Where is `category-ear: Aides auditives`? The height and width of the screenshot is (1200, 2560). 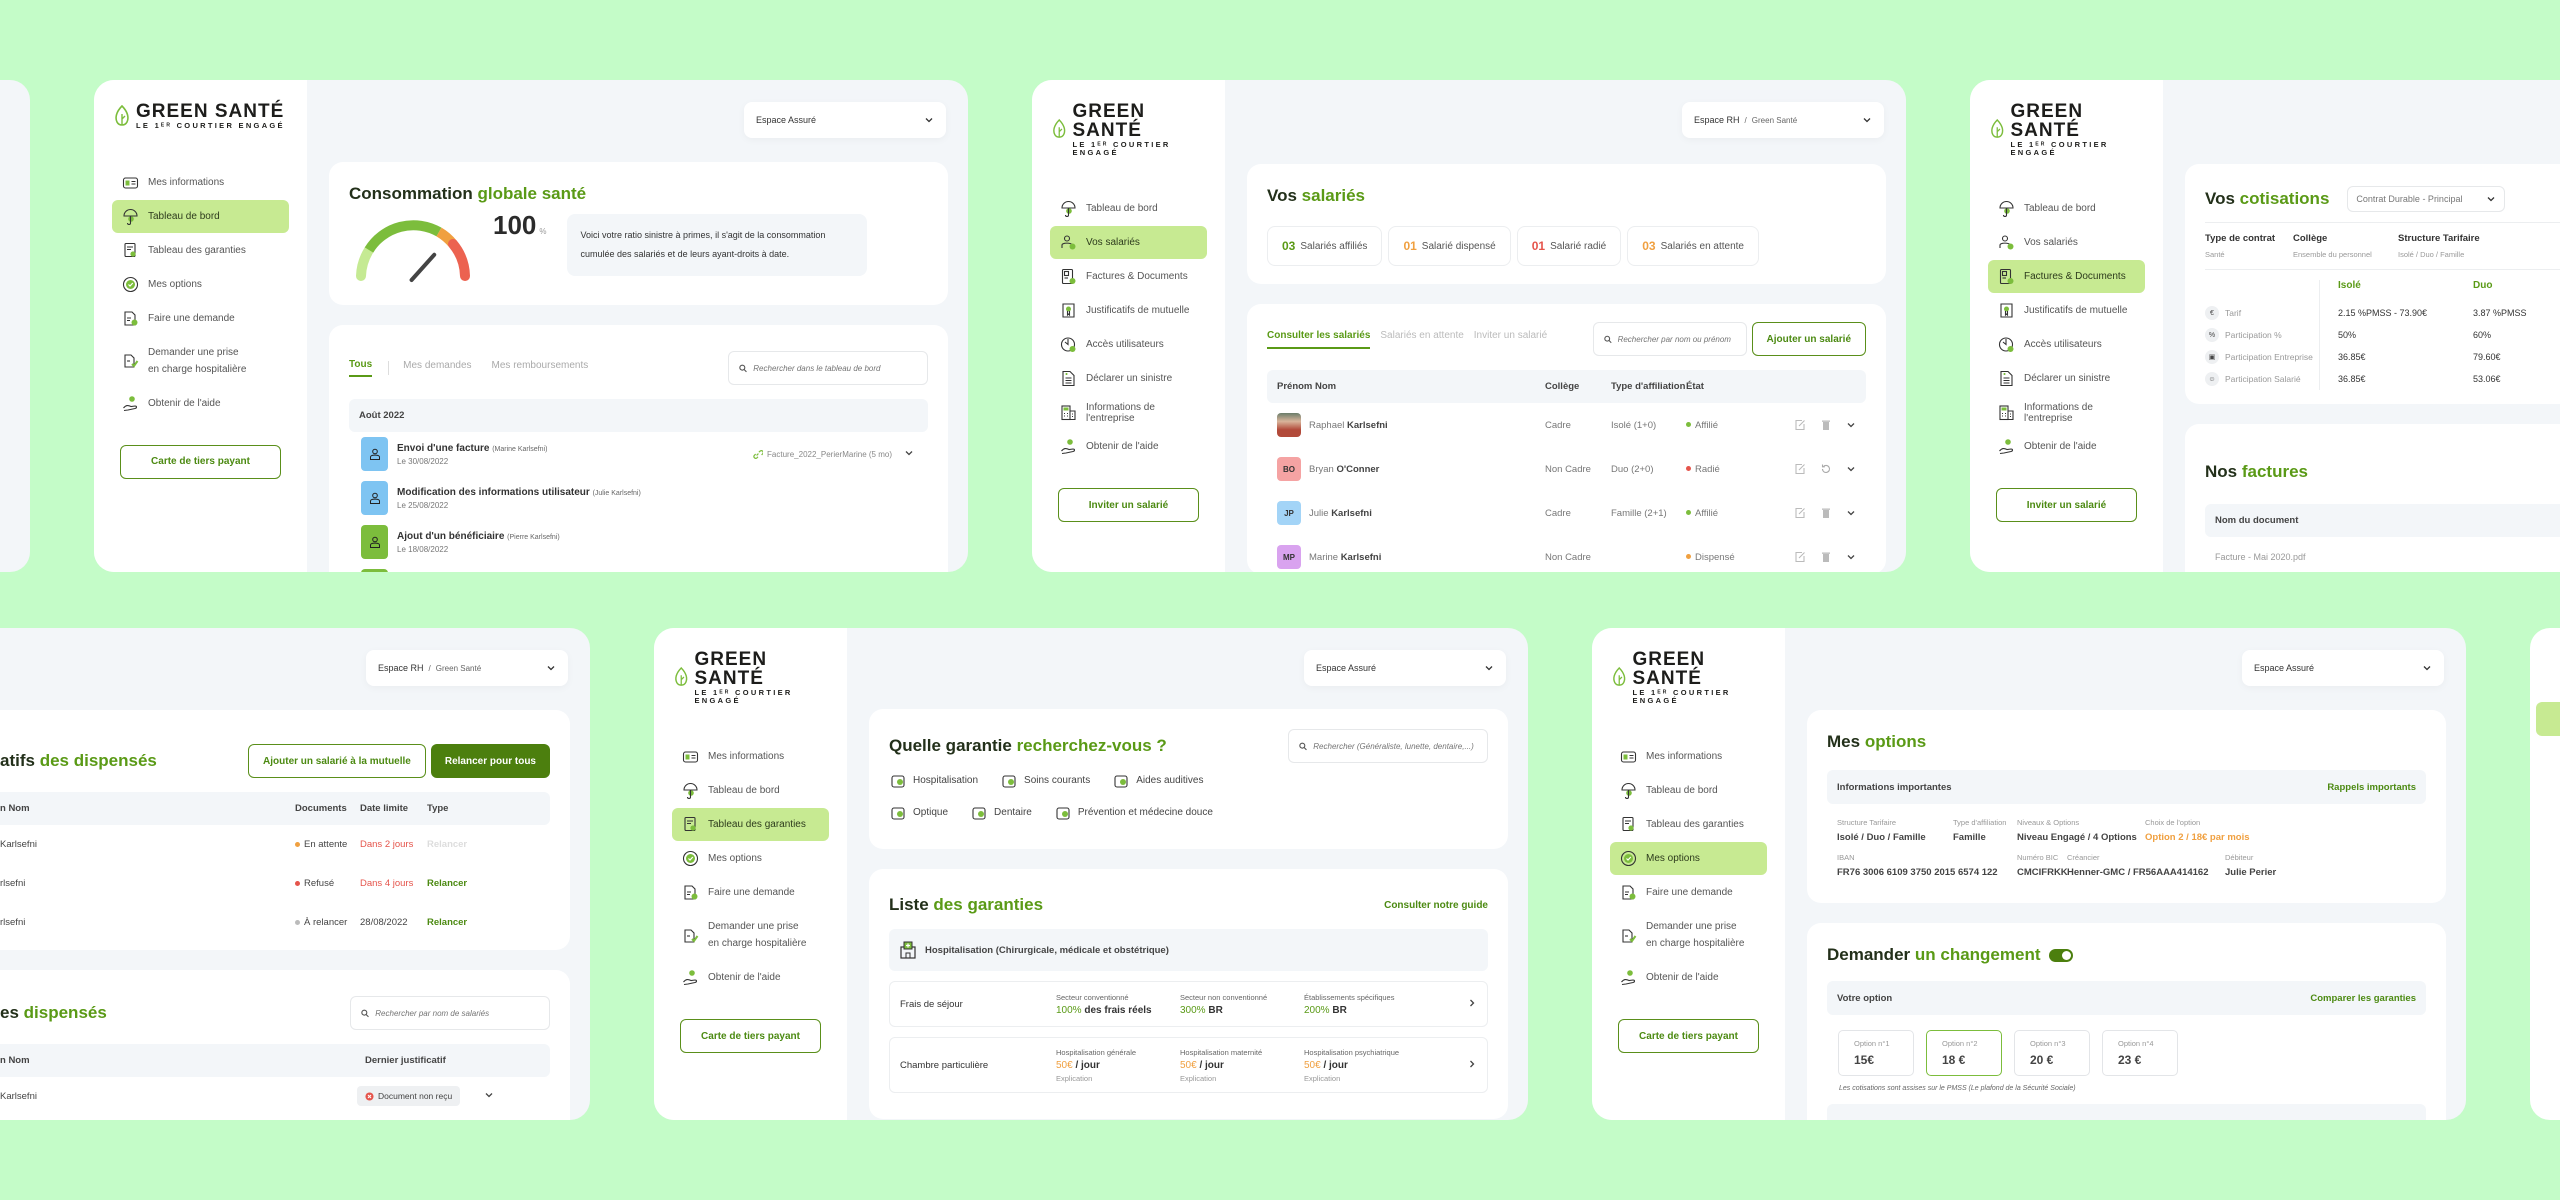 category-ear: Aides auditives is located at coordinates (1157, 780).